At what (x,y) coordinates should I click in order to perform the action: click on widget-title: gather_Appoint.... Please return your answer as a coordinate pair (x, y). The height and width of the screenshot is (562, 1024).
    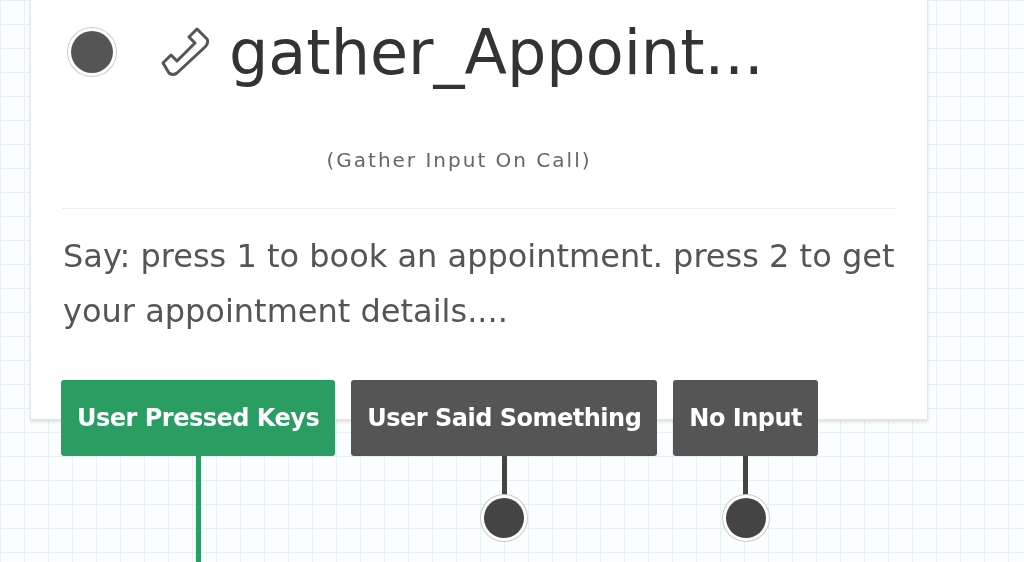
    Looking at the image, I should click on (496, 52).